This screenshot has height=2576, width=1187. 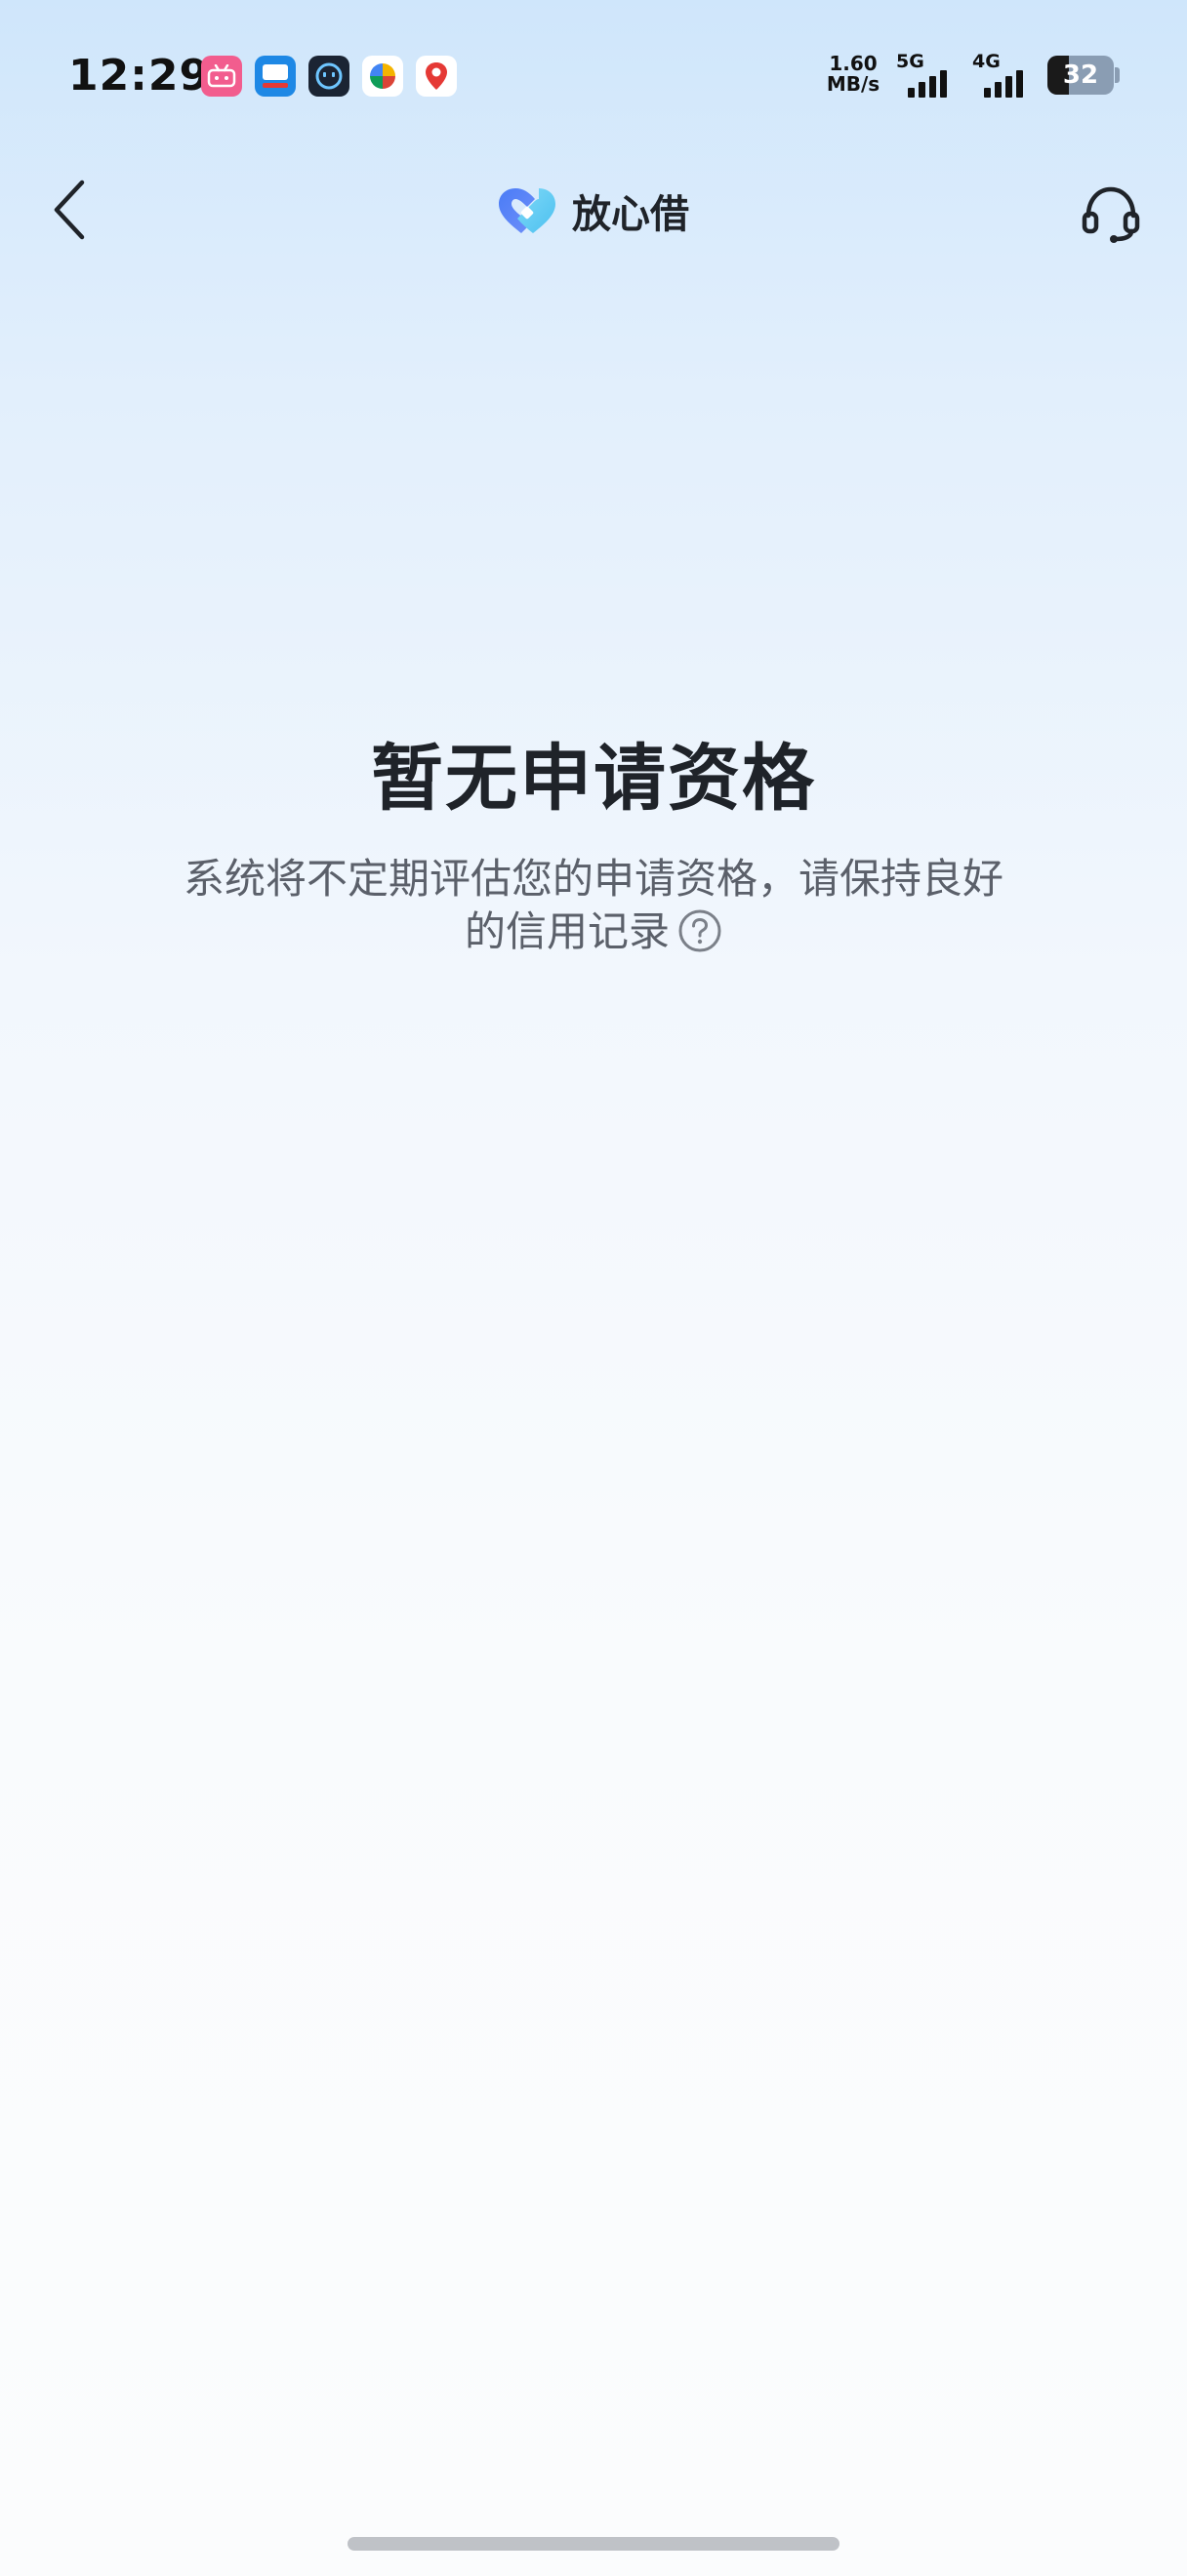 What do you see at coordinates (275, 76) in the screenshot?
I see `hello-icon` at bounding box center [275, 76].